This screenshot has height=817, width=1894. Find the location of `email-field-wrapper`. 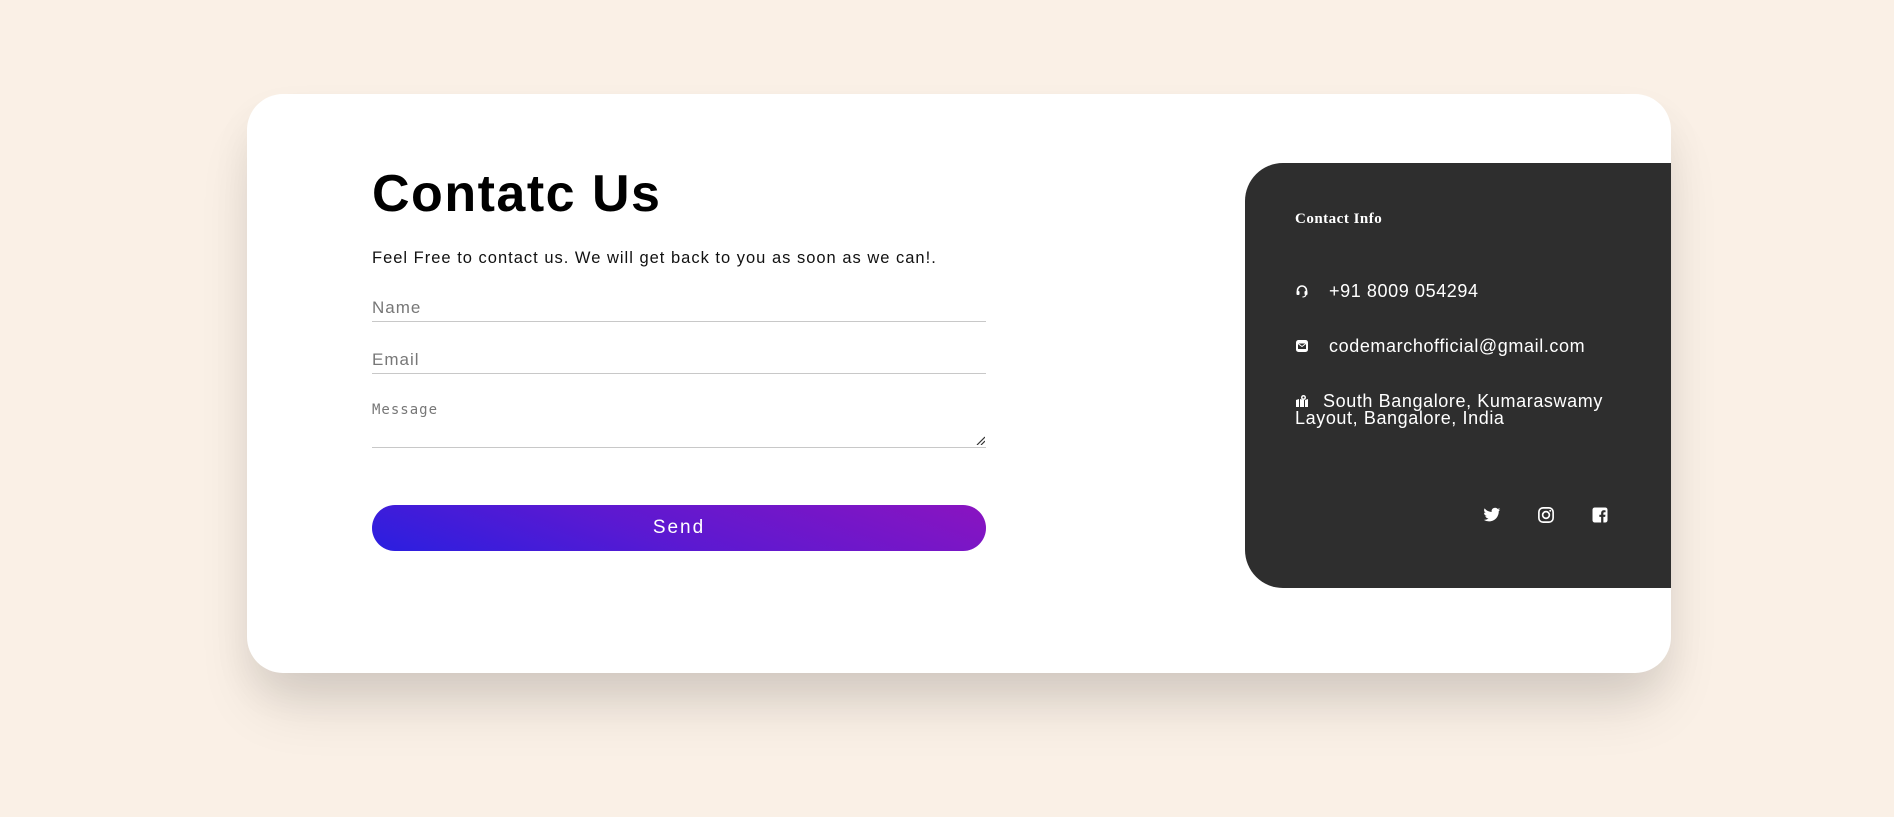

email-field-wrapper is located at coordinates (679, 361).